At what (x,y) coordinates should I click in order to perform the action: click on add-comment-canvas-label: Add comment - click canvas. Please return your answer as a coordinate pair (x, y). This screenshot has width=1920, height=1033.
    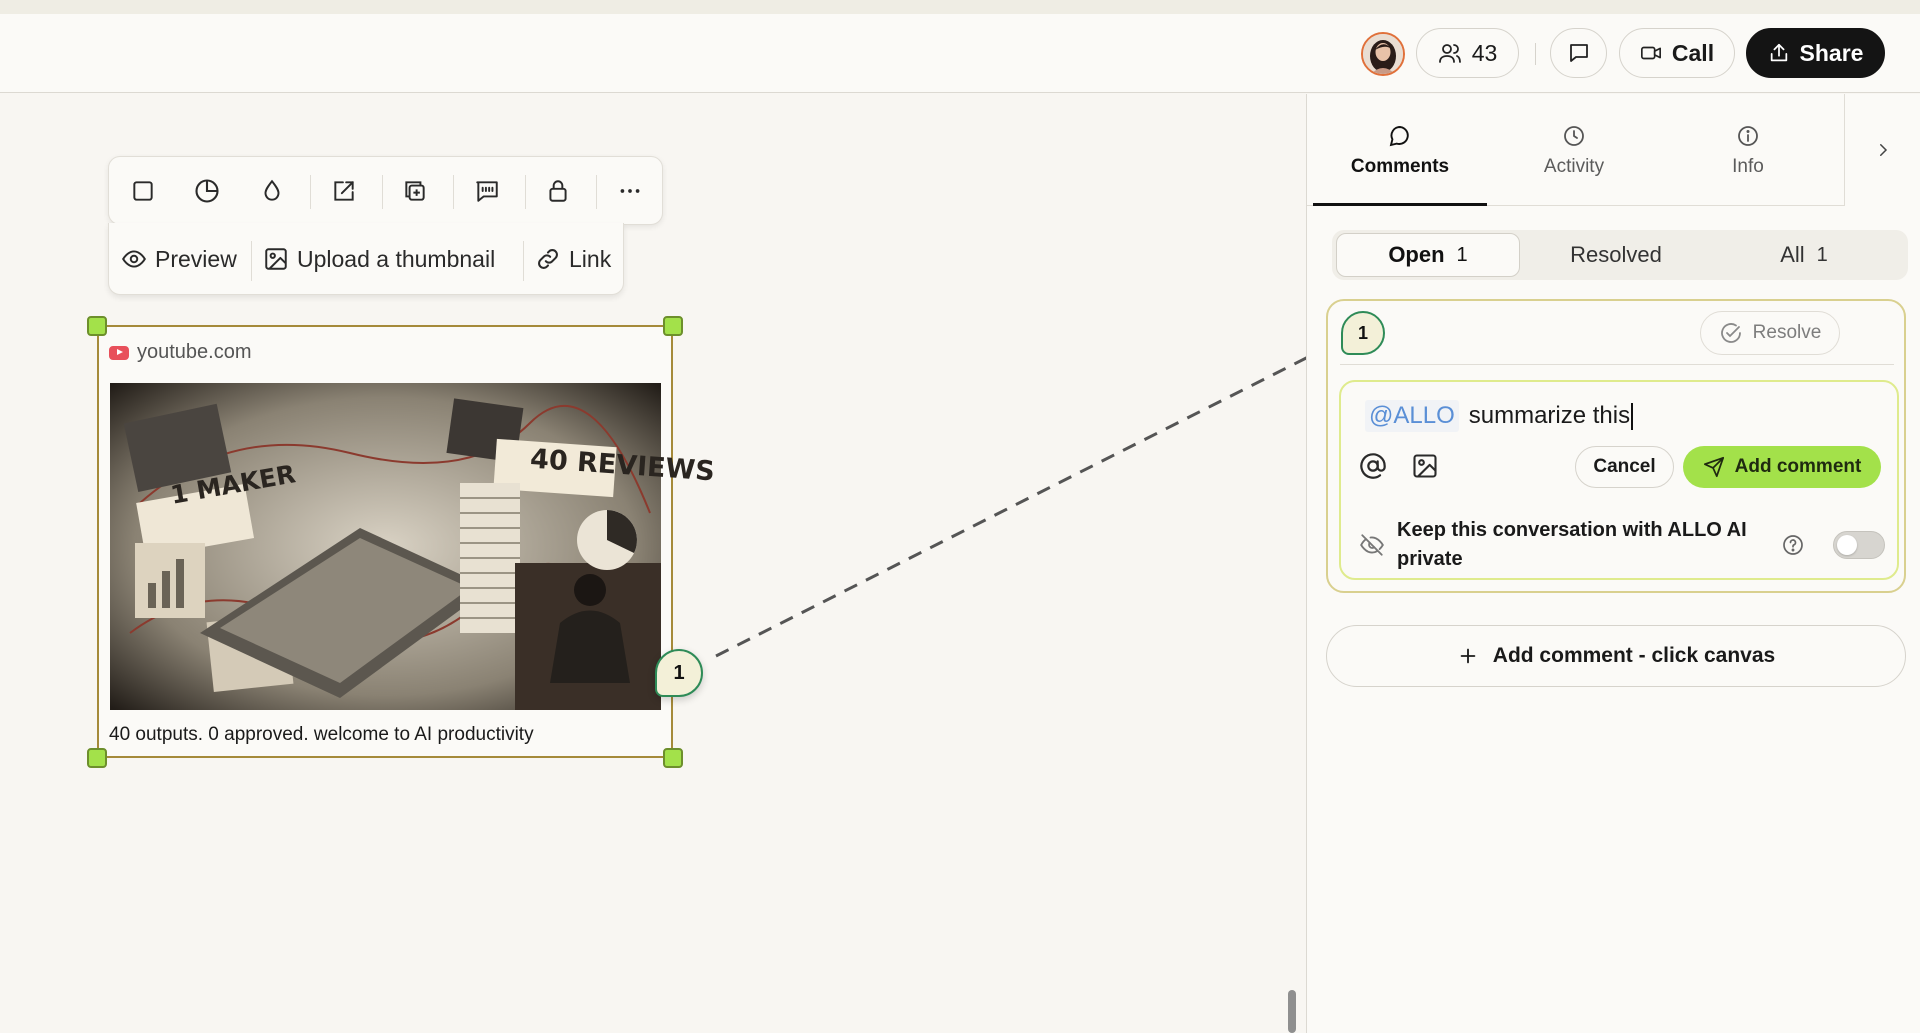
    Looking at the image, I should click on (1634, 655).